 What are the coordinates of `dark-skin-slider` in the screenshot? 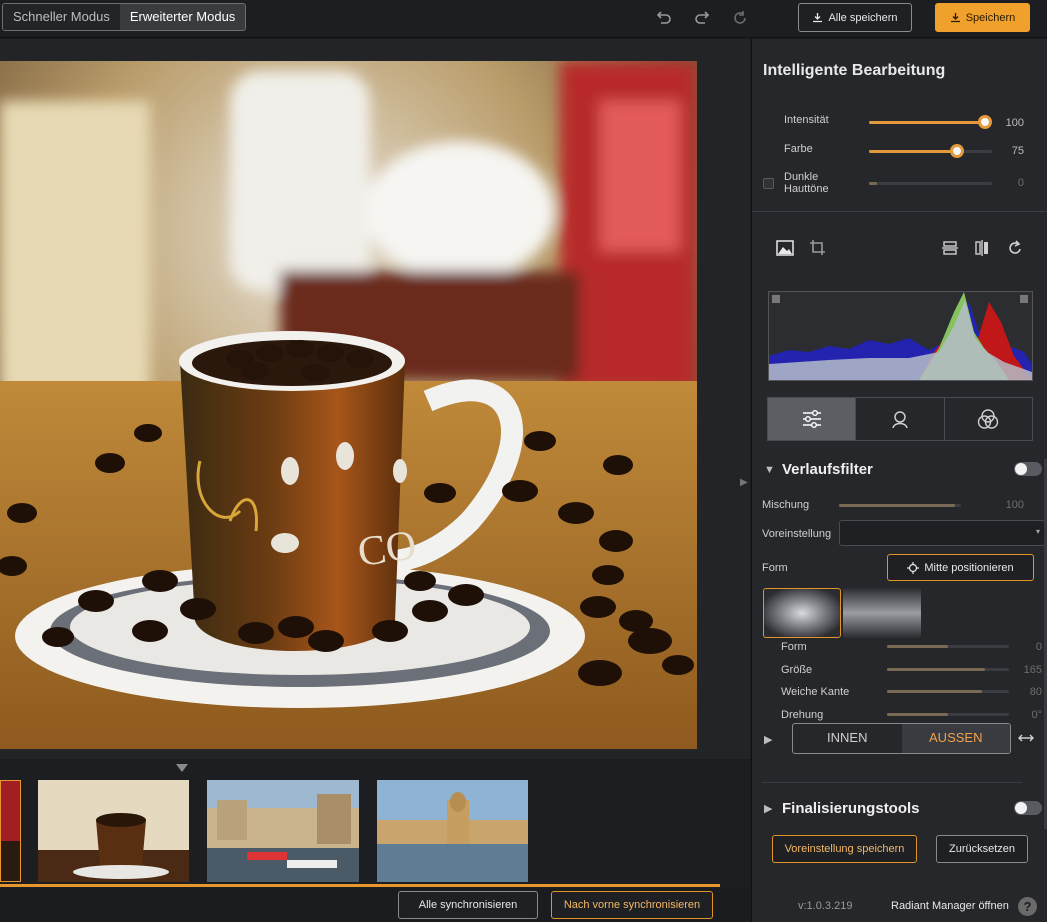 It's located at (930, 183).